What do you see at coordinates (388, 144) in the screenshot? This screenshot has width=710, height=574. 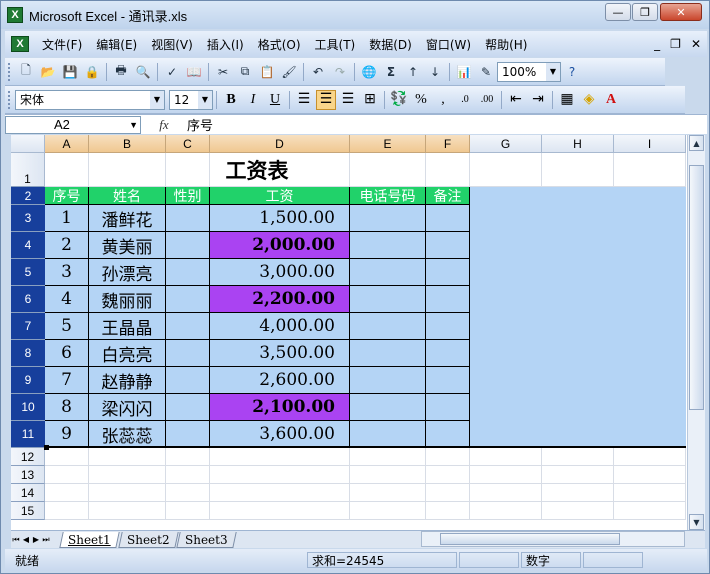 I see `column-header-e: E` at bounding box center [388, 144].